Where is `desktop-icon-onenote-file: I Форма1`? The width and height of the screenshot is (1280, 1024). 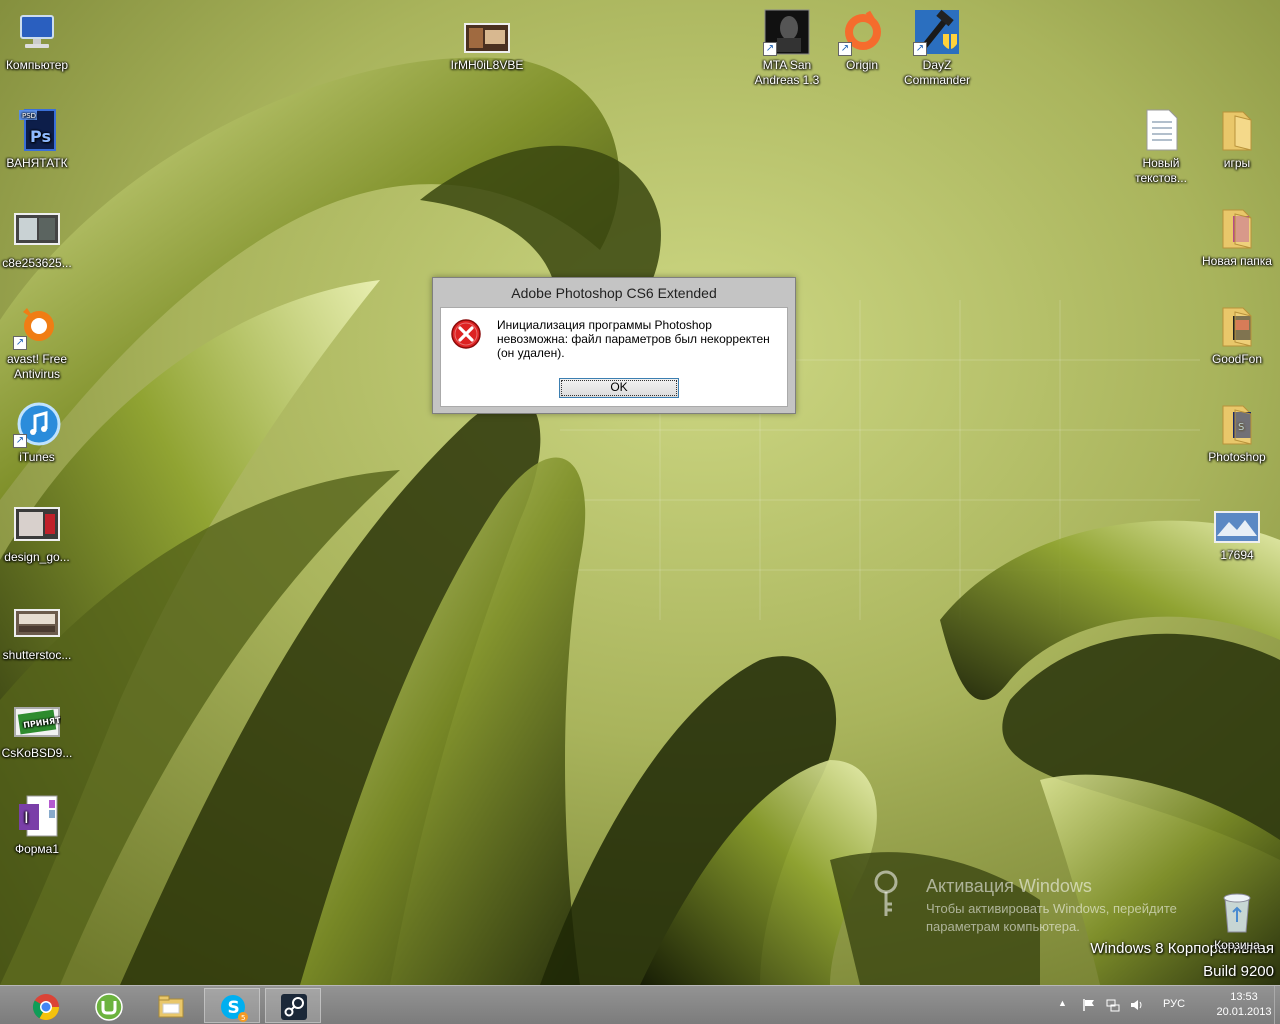 desktop-icon-onenote-file: I Форма1 is located at coordinates (39, 824).